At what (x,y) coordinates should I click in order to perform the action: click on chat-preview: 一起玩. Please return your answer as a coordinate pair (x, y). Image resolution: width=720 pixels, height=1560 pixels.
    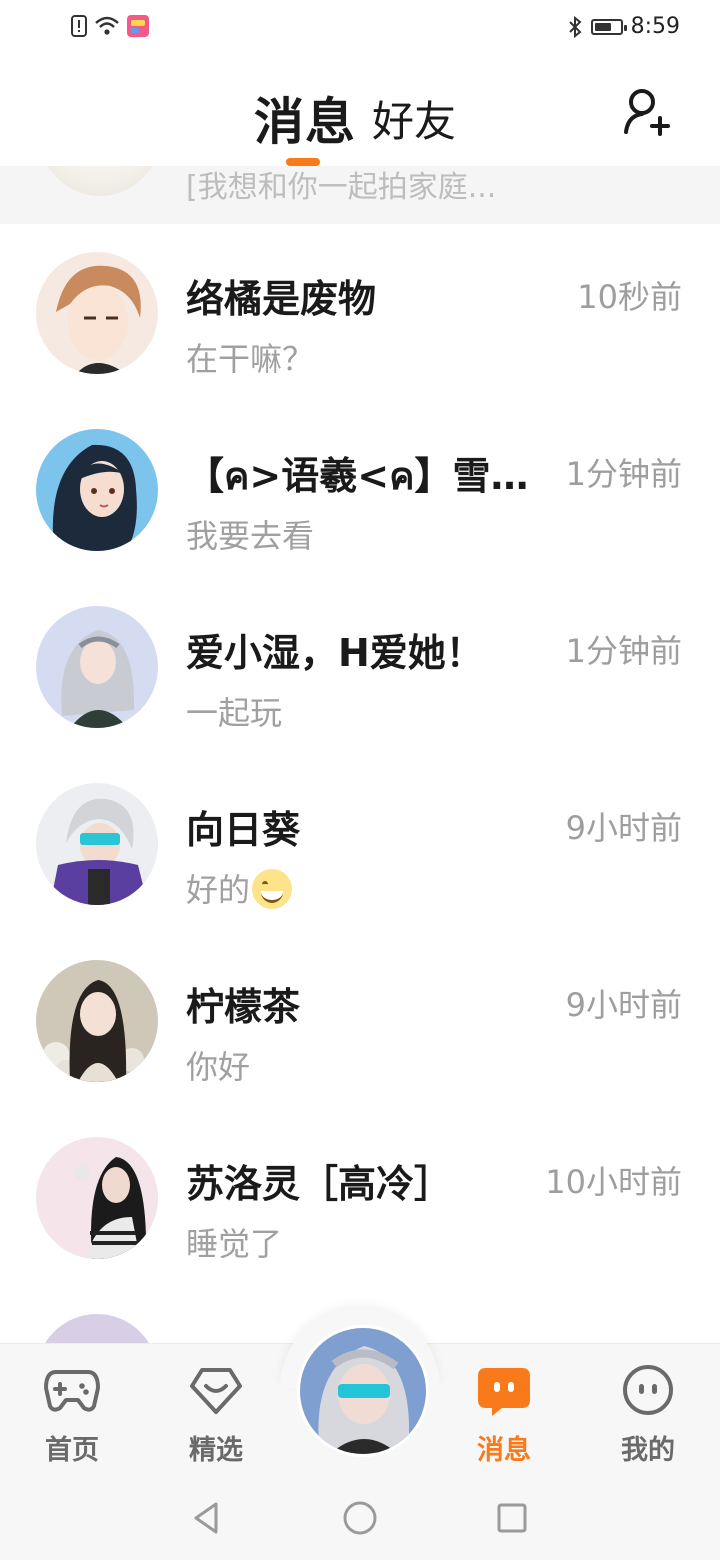
    Looking at the image, I should click on (234, 713).